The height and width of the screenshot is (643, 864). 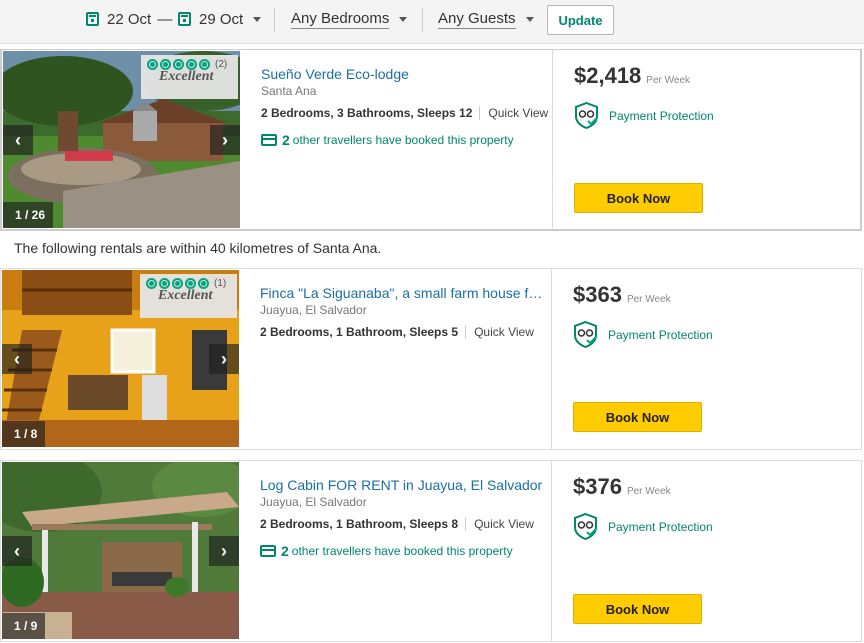 I want to click on photo-counter: 1 / 8, so click(x=24, y=434).